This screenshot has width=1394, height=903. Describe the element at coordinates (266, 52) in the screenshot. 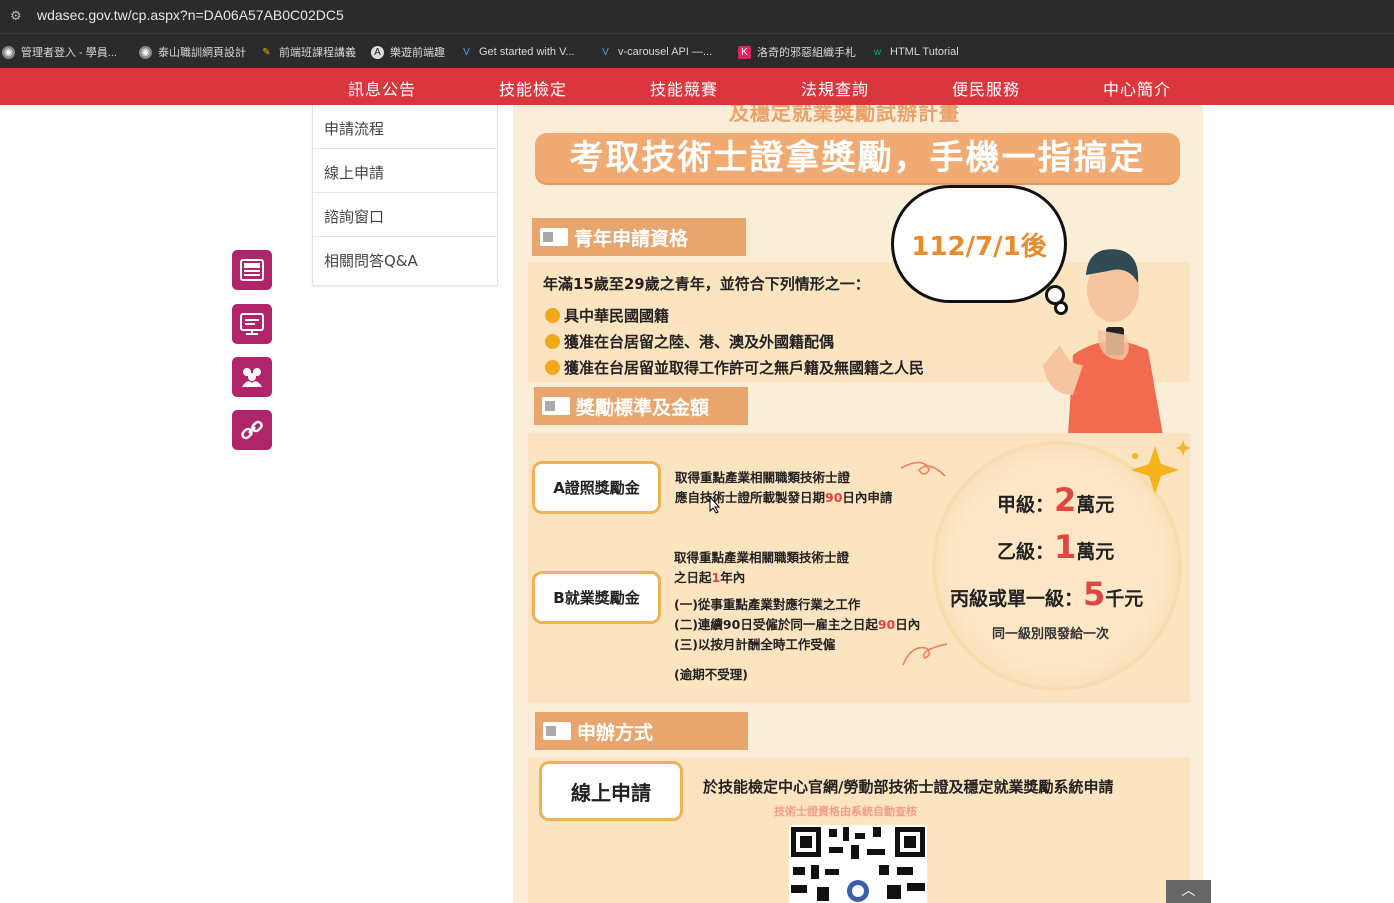

I see `pencil-icon: ✎` at that location.